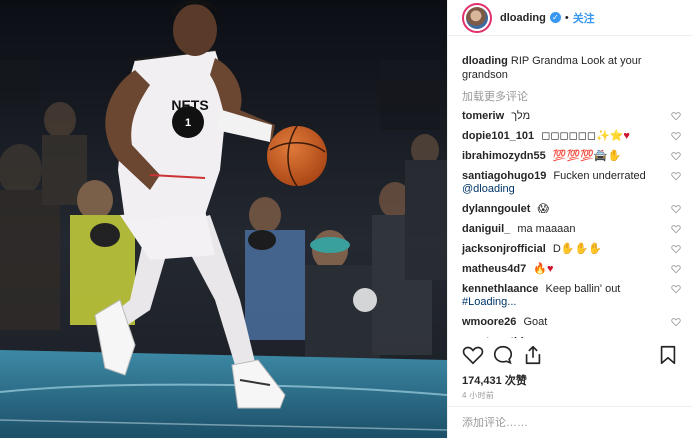 The width and height of the screenshot is (692, 438). Describe the element at coordinates (558, 337) in the screenshot. I see `comment-text: ◻◻◻◻◻◻` at that location.